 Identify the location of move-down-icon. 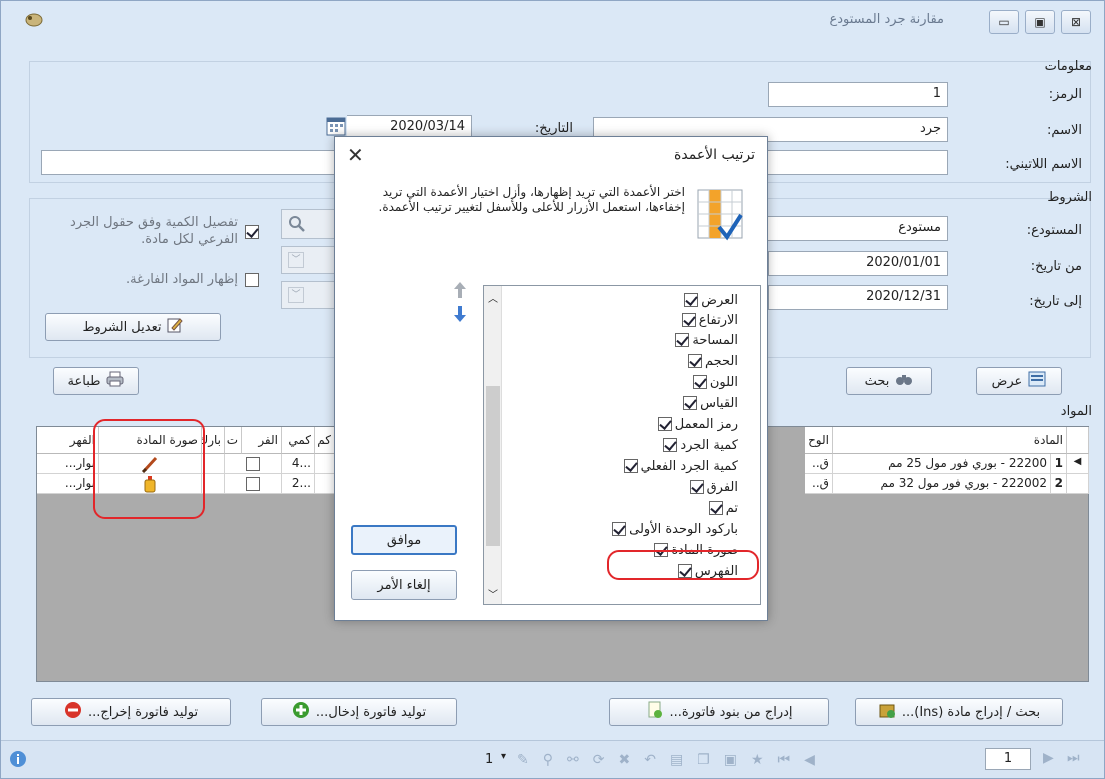
(460, 315).